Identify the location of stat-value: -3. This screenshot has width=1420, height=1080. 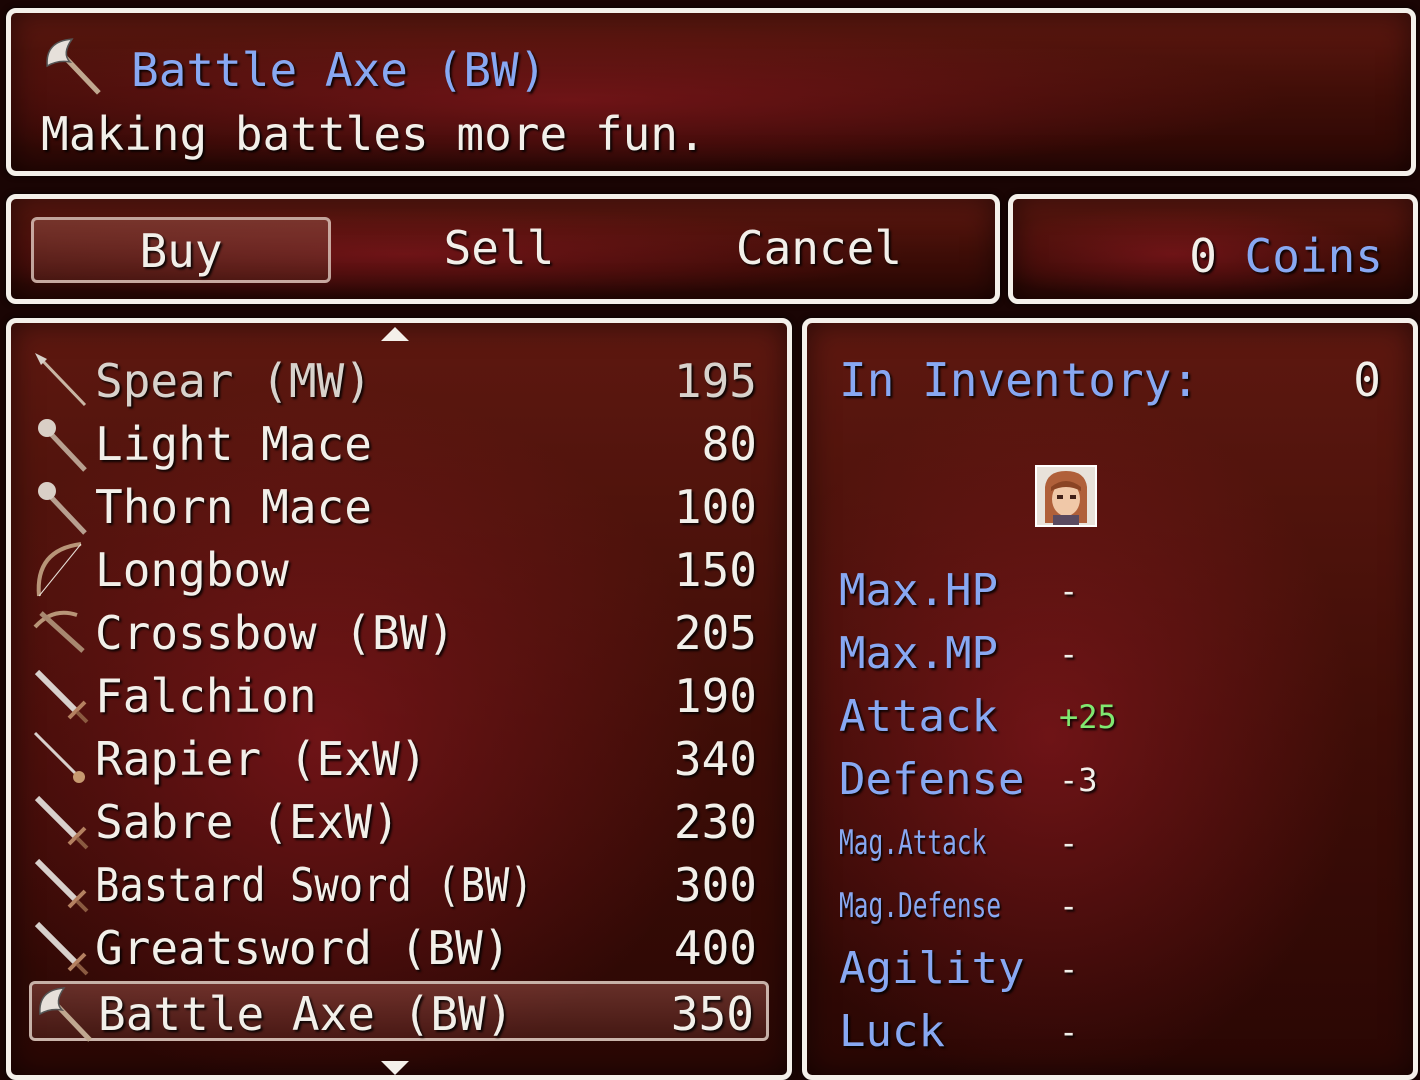
(1078, 780).